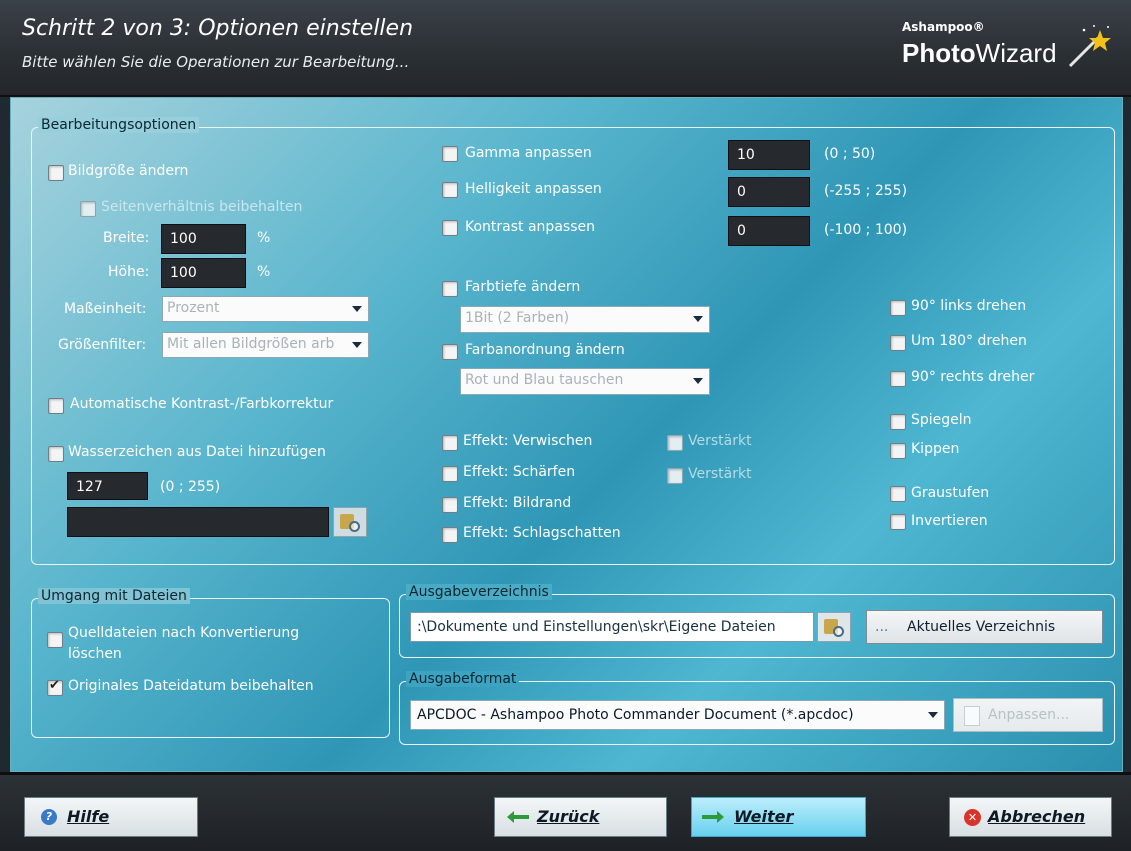 The image size is (1131, 851). I want to click on color-depth-checkbox, so click(450, 289).